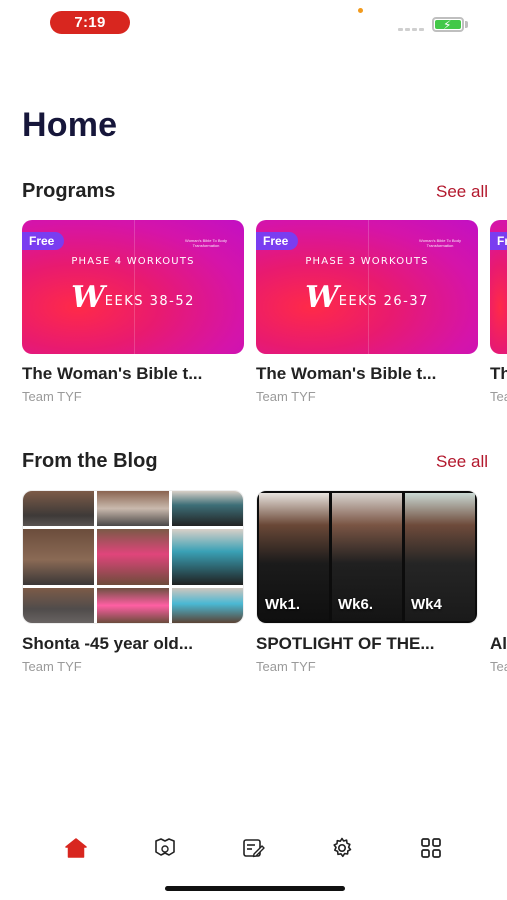 This screenshot has width=507, height=900. I want to click on home-icon, so click(76, 848).